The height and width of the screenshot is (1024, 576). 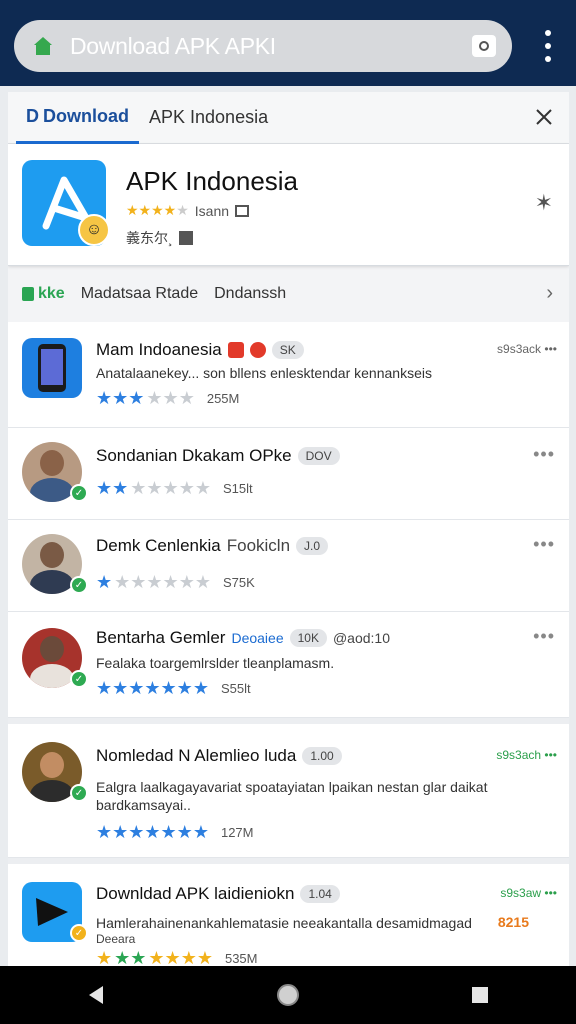 What do you see at coordinates (288, 294) in the screenshot?
I see `filter-tabs: kke Madatsaa Rtade Dndanssh ›` at bounding box center [288, 294].